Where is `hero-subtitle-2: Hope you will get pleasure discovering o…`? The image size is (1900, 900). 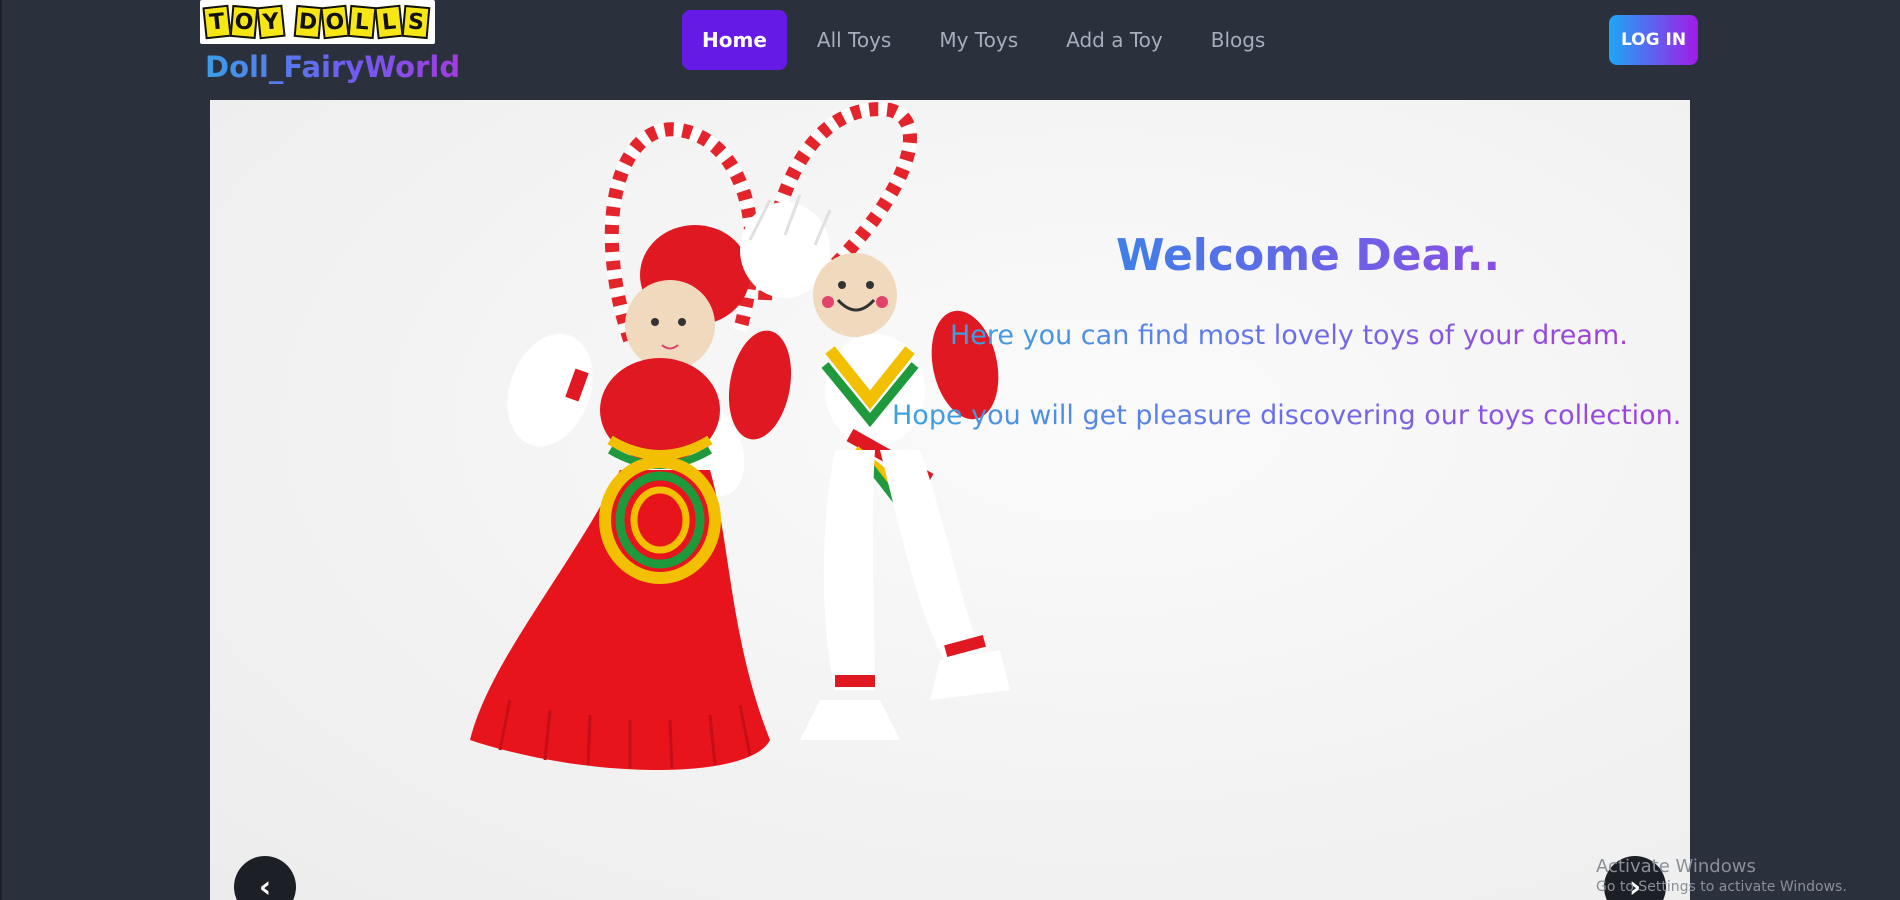 hero-subtitle-2: Hope you will get pleasure discovering o… is located at coordinates (1287, 415).